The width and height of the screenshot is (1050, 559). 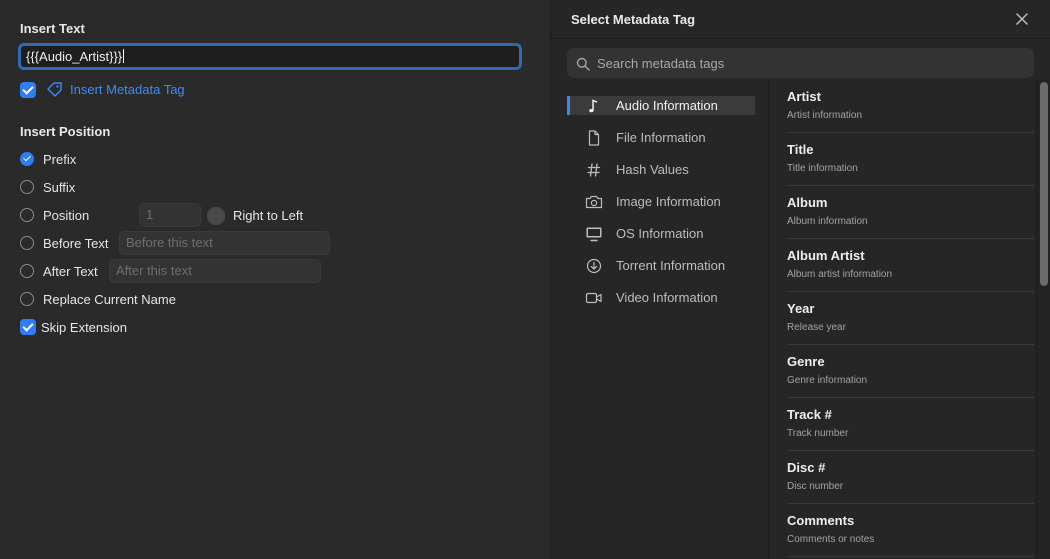 What do you see at coordinates (807, 202) in the screenshot?
I see `tag-name: Album` at bounding box center [807, 202].